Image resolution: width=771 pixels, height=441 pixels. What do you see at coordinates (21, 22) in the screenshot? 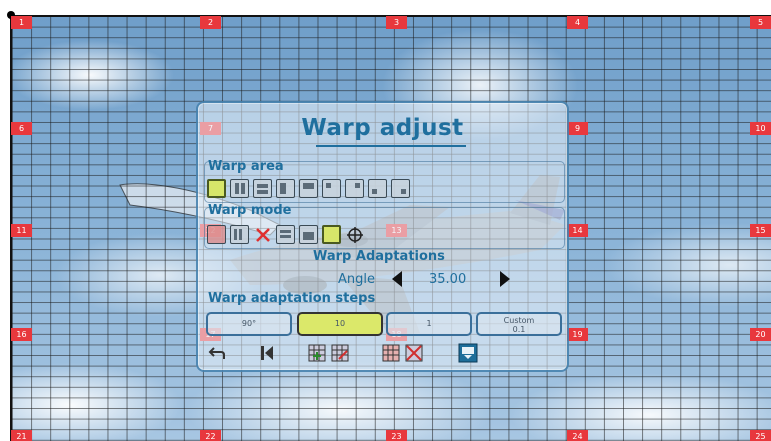
I see `grid-marker: 1` at bounding box center [21, 22].